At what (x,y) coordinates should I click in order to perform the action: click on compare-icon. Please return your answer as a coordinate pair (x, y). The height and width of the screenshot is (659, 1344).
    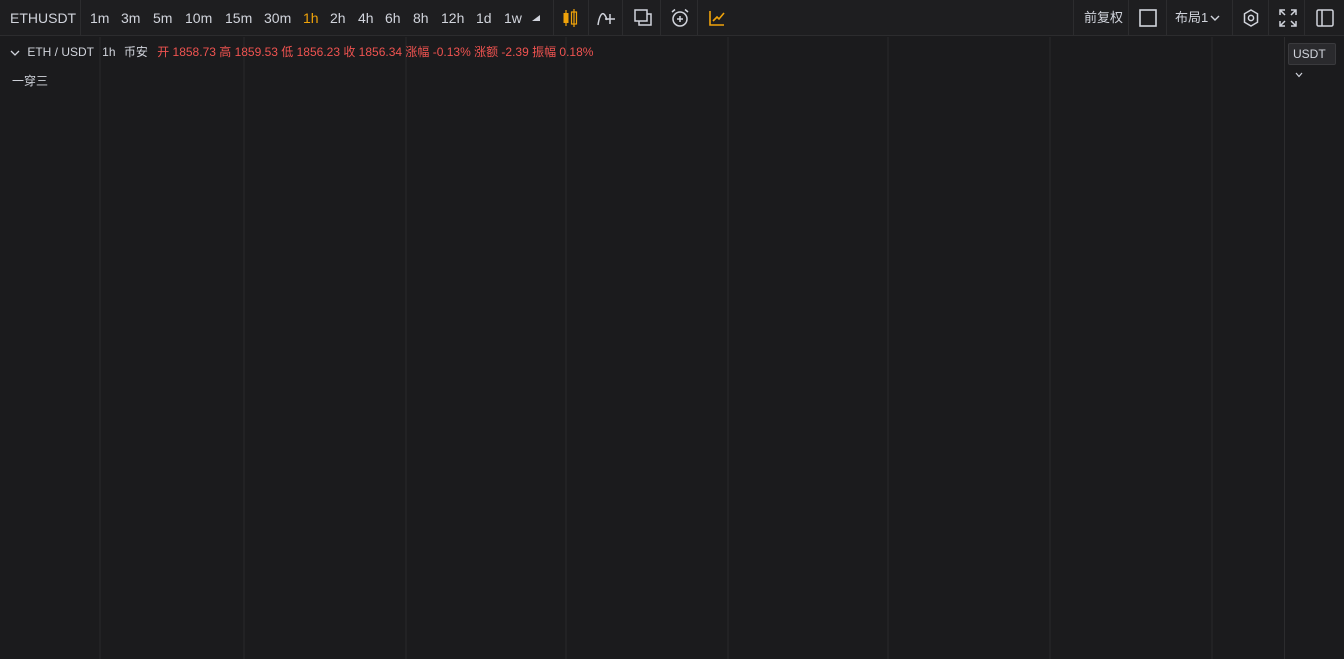
    Looking at the image, I should click on (643, 18).